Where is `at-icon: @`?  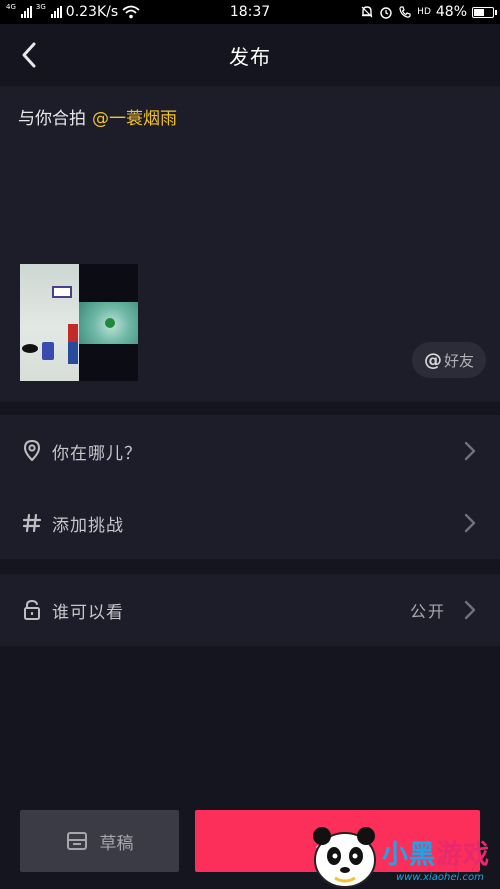
at-icon: @ is located at coordinates (432, 360).